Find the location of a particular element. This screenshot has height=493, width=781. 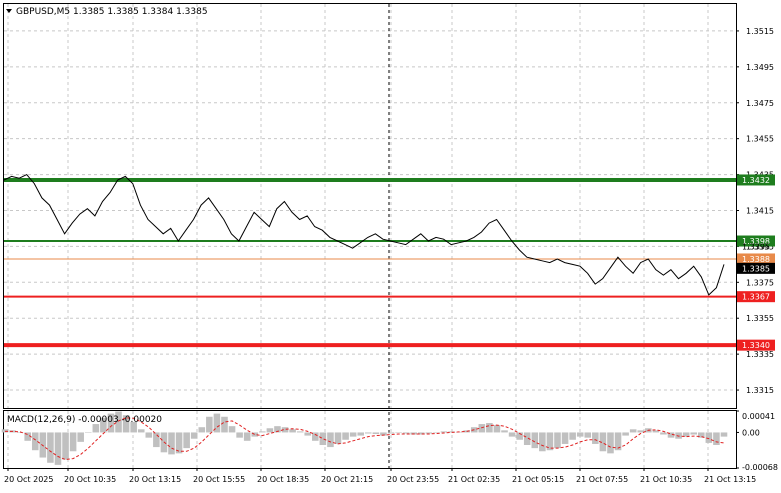

macd-tick-label: 0.00 is located at coordinates (751, 432).